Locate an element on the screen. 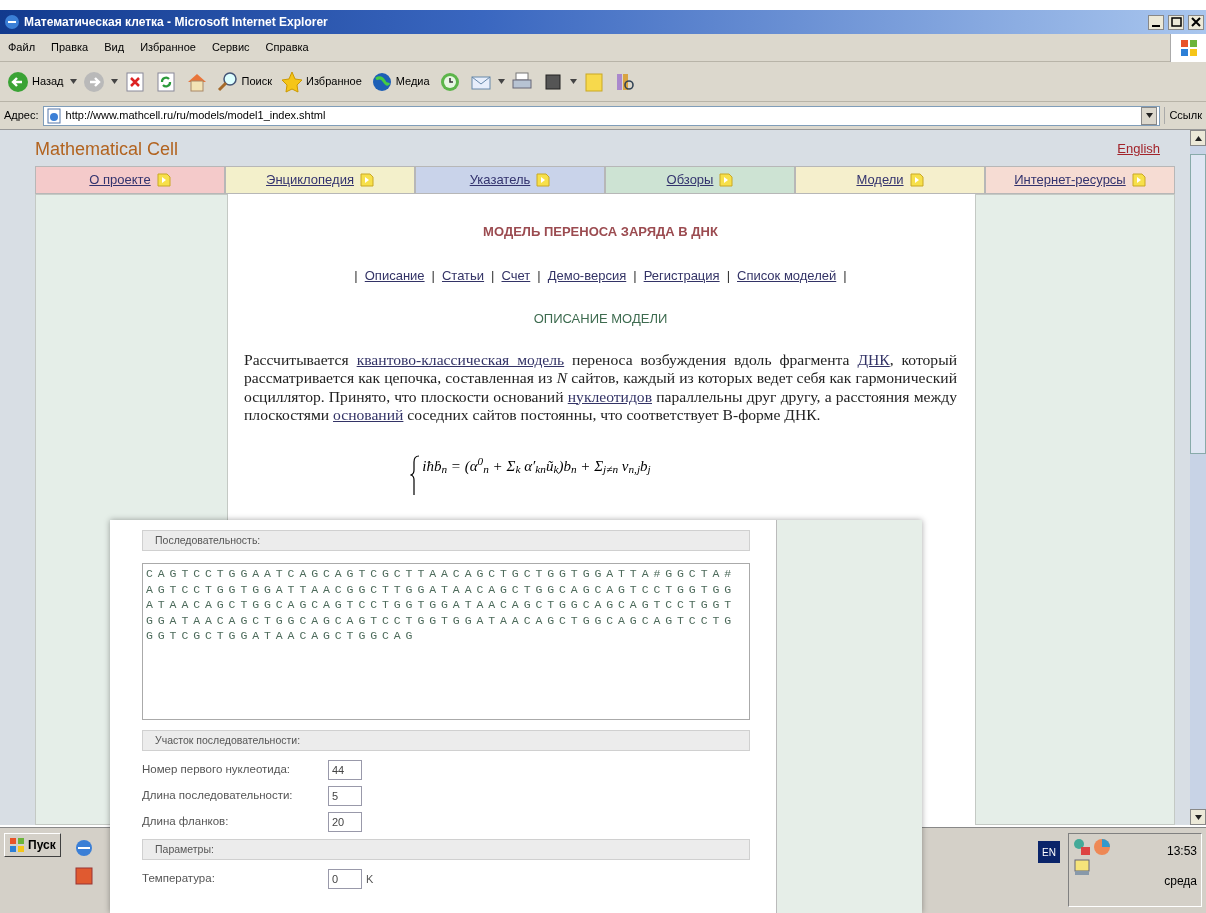 The image size is (1206, 913). star-icon is located at coordinates (292, 81).